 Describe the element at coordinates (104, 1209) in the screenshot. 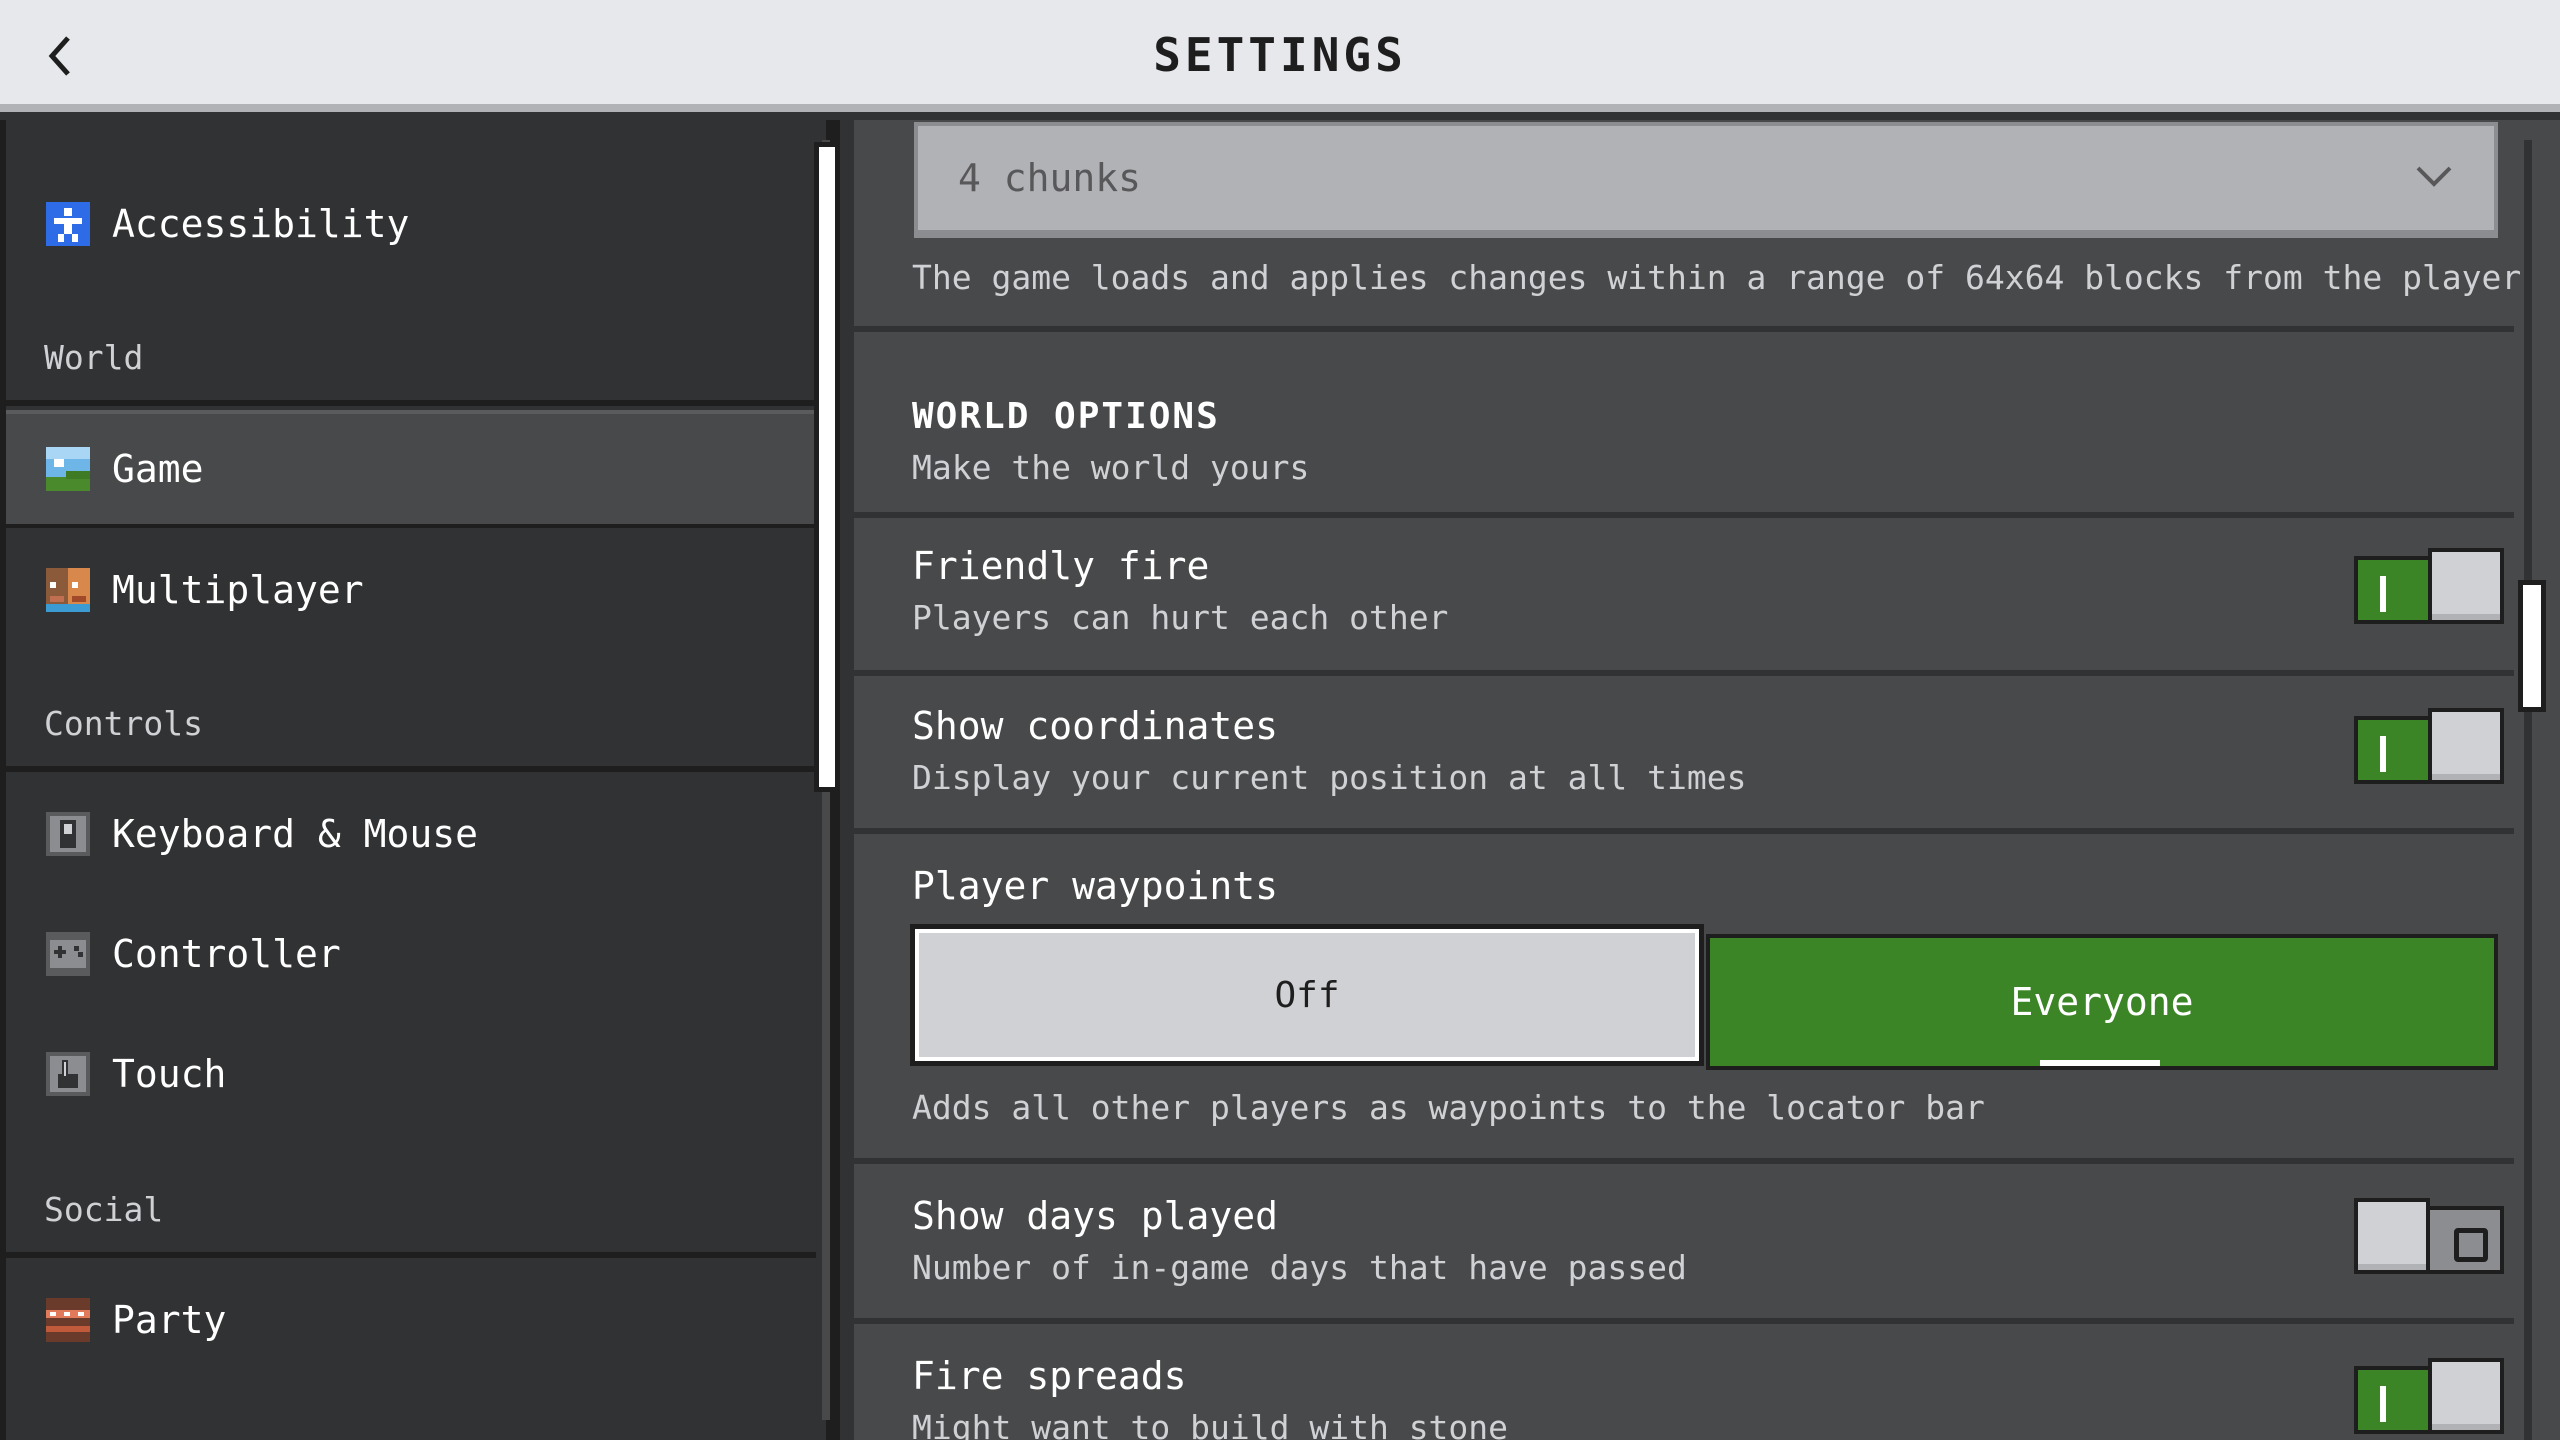

I see `sidebar-section-social: Social` at that location.